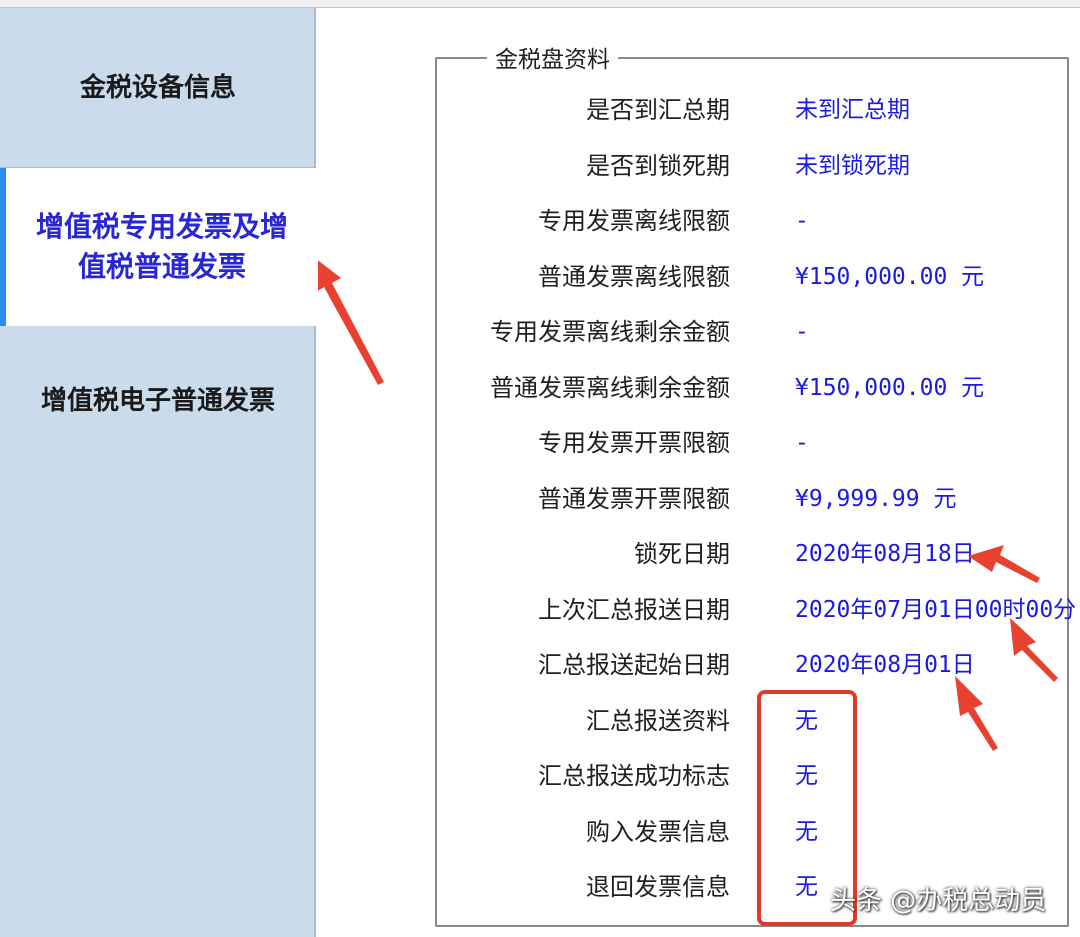  Describe the element at coordinates (756, 110) in the screenshot. I see `info-row: 是否到汇总期 未到汇总期` at that location.